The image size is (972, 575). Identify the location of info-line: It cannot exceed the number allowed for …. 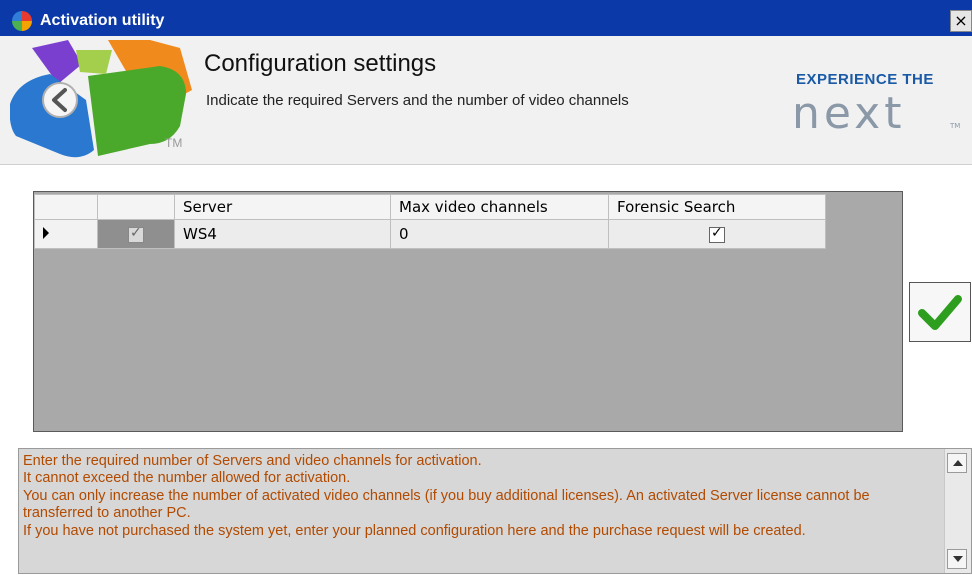
(187, 478).